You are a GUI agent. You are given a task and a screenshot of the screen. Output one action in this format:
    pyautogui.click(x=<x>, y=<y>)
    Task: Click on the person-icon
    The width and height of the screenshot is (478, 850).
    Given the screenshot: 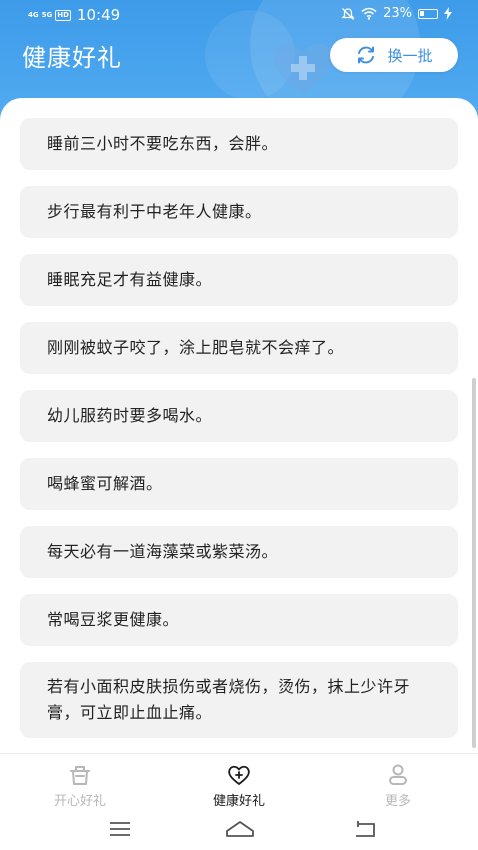 What is the action you would take?
    pyautogui.click(x=398, y=774)
    